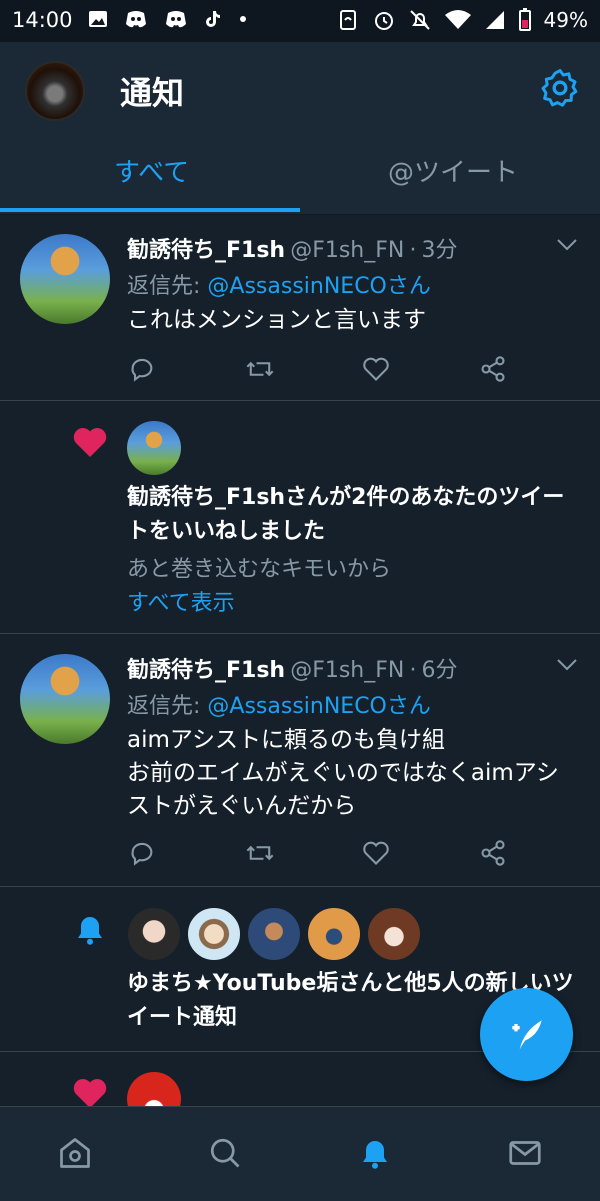  What do you see at coordinates (55, 91) in the screenshot?
I see `profile-avatar` at bounding box center [55, 91].